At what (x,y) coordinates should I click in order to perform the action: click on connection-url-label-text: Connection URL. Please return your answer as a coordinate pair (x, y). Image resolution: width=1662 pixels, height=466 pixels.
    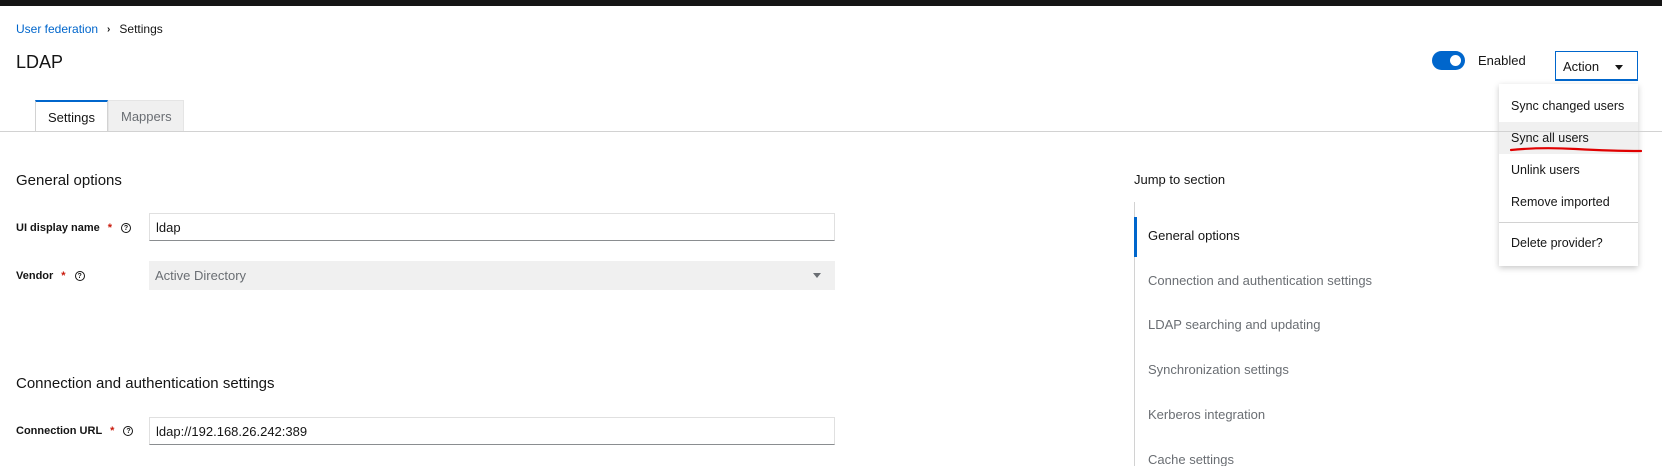
    Looking at the image, I should click on (59, 431).